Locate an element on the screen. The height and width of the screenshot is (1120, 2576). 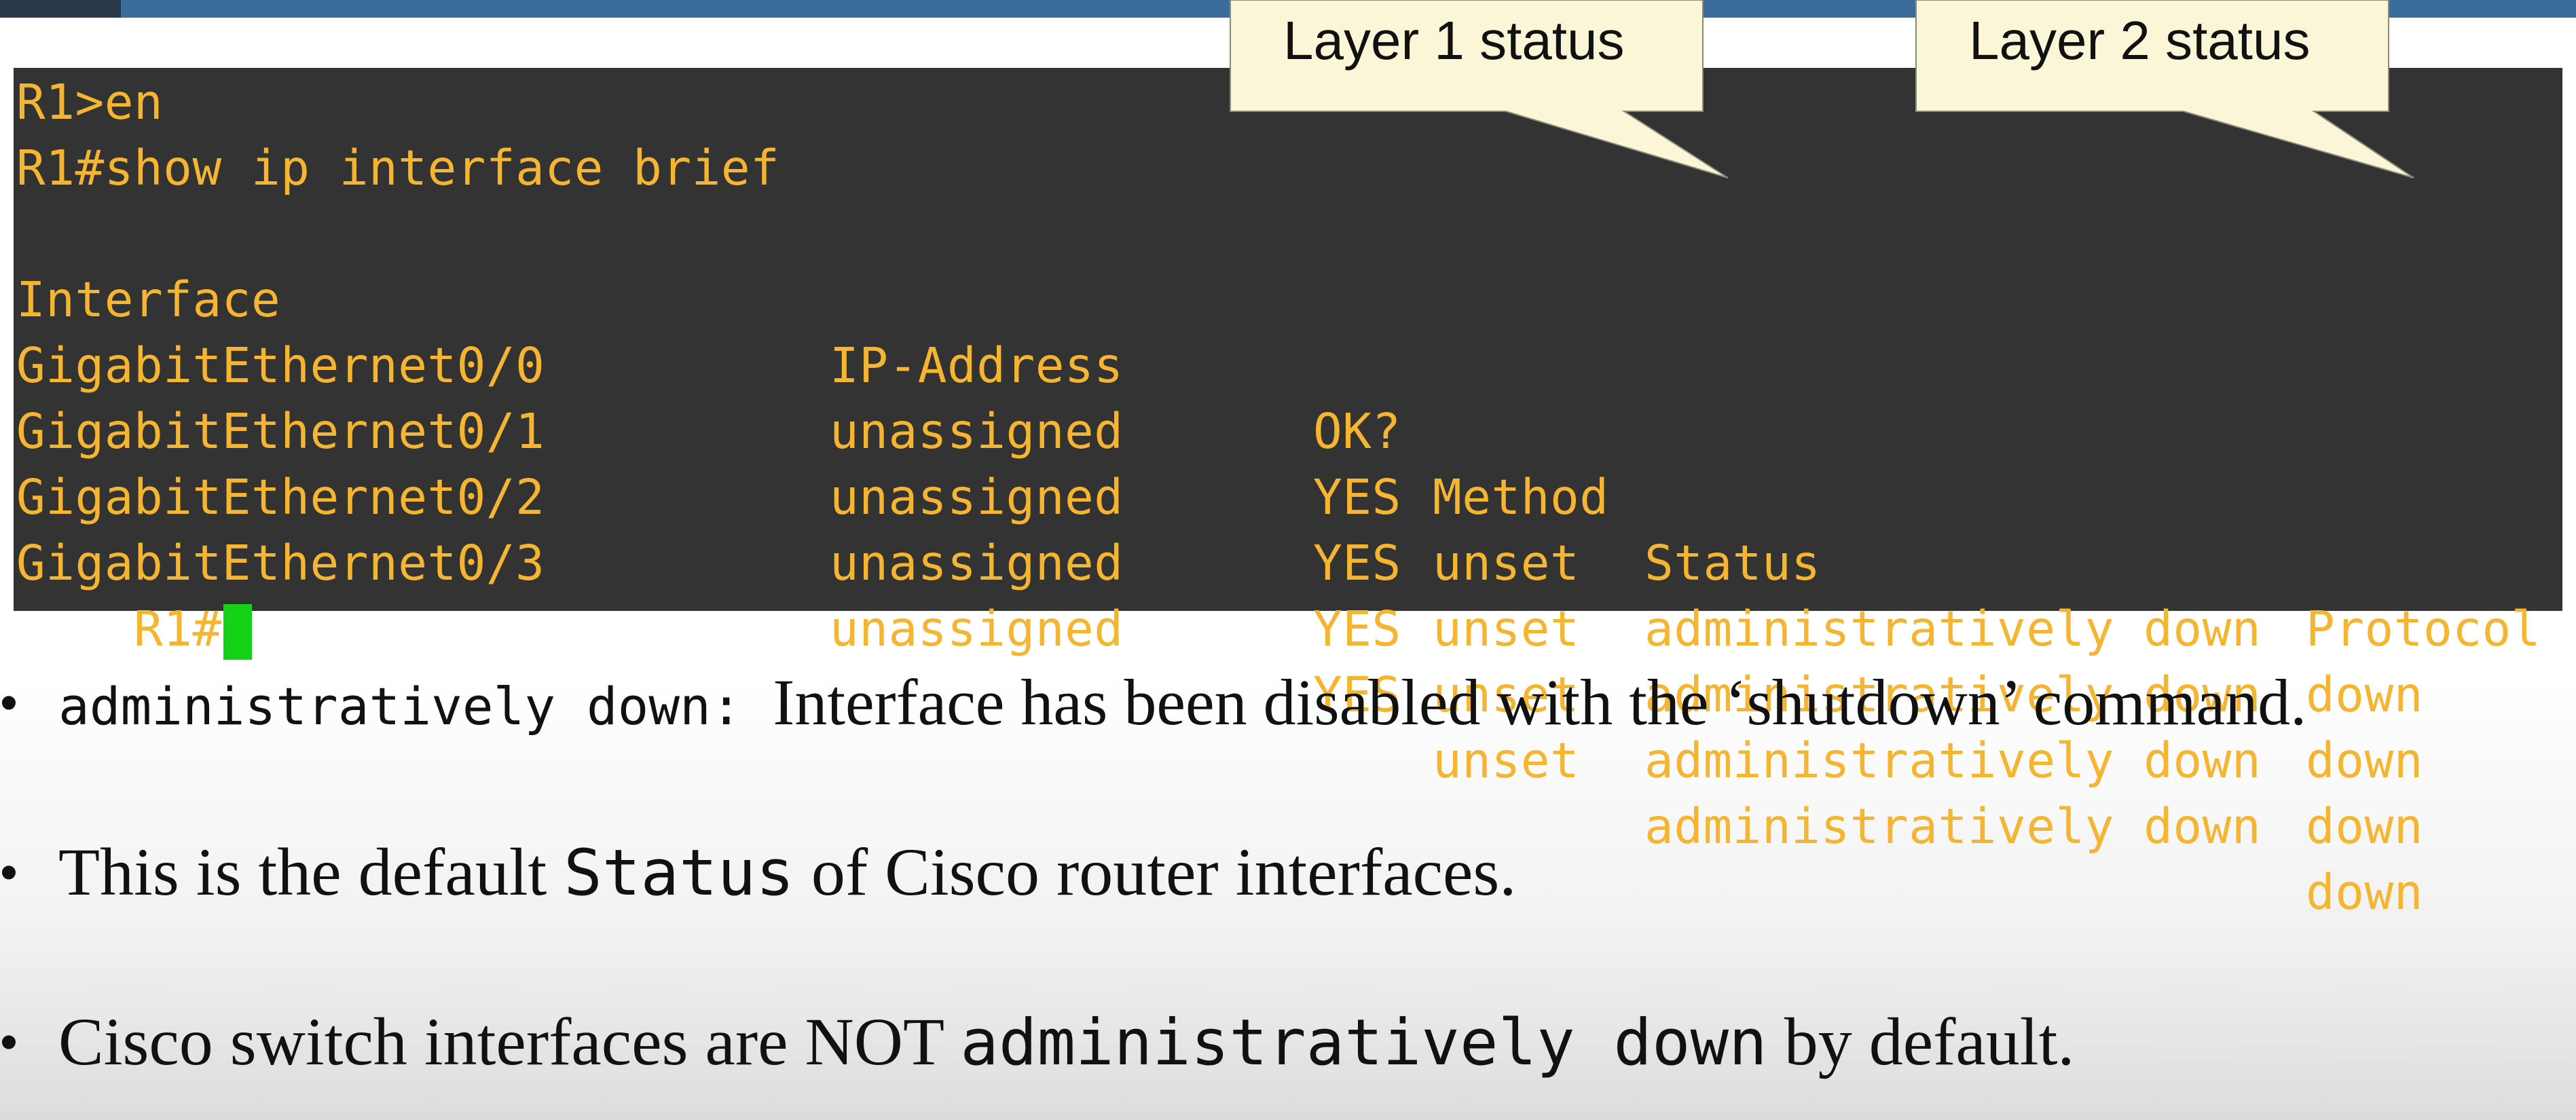
bullet-phrase: by default. is located at coordinates (1921, 1042).